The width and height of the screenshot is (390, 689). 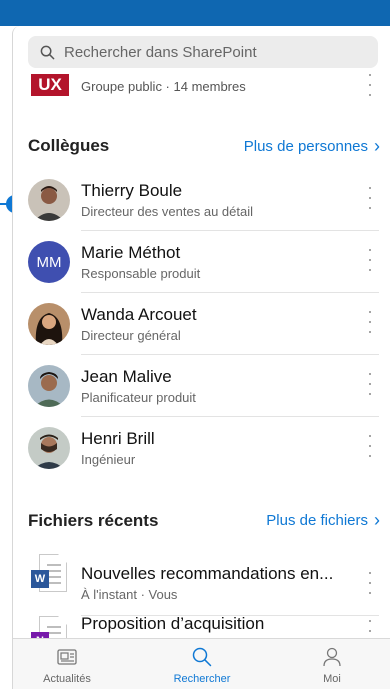 I want to click on person-row: MM Marie Méthot Responsable produit, so click(x=201, y=262).